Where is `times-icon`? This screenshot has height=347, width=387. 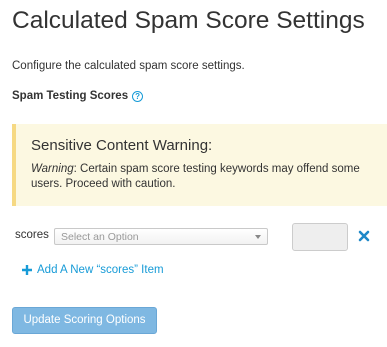 times-icon is located at coordinates (364, 236).